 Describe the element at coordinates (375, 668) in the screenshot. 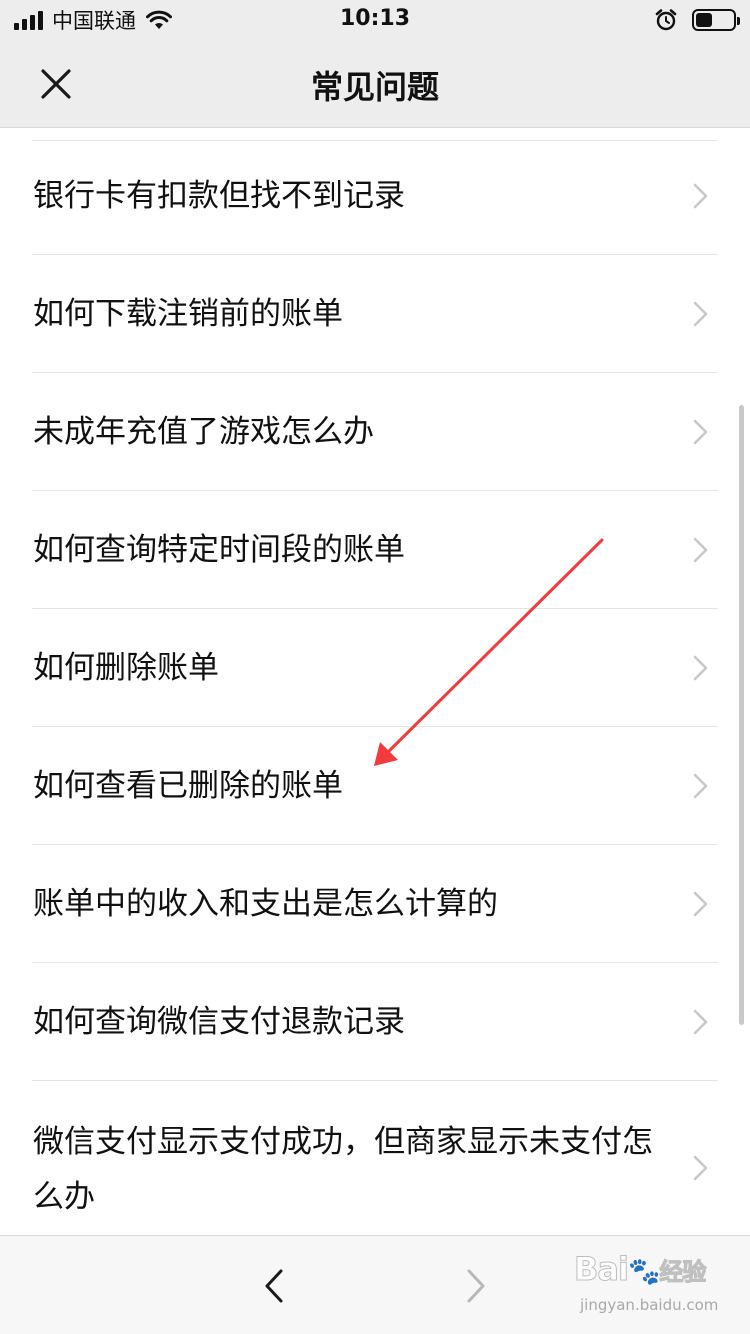

I see `faq-item-delete-bill: 如何删除账单` at that location.